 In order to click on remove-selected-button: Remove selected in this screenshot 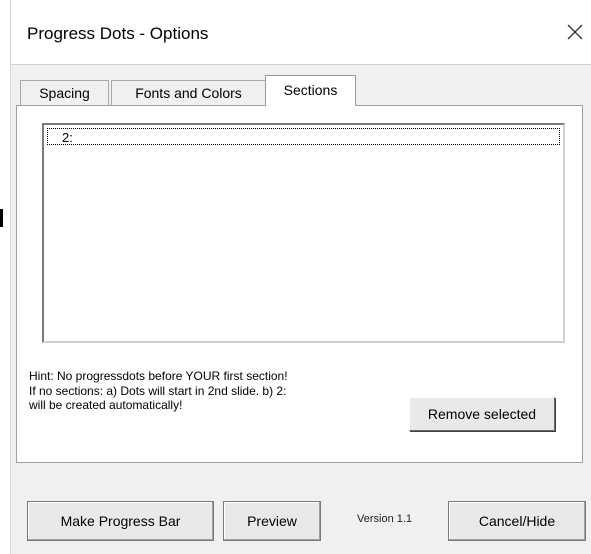, I will do `click(482, 414)`.